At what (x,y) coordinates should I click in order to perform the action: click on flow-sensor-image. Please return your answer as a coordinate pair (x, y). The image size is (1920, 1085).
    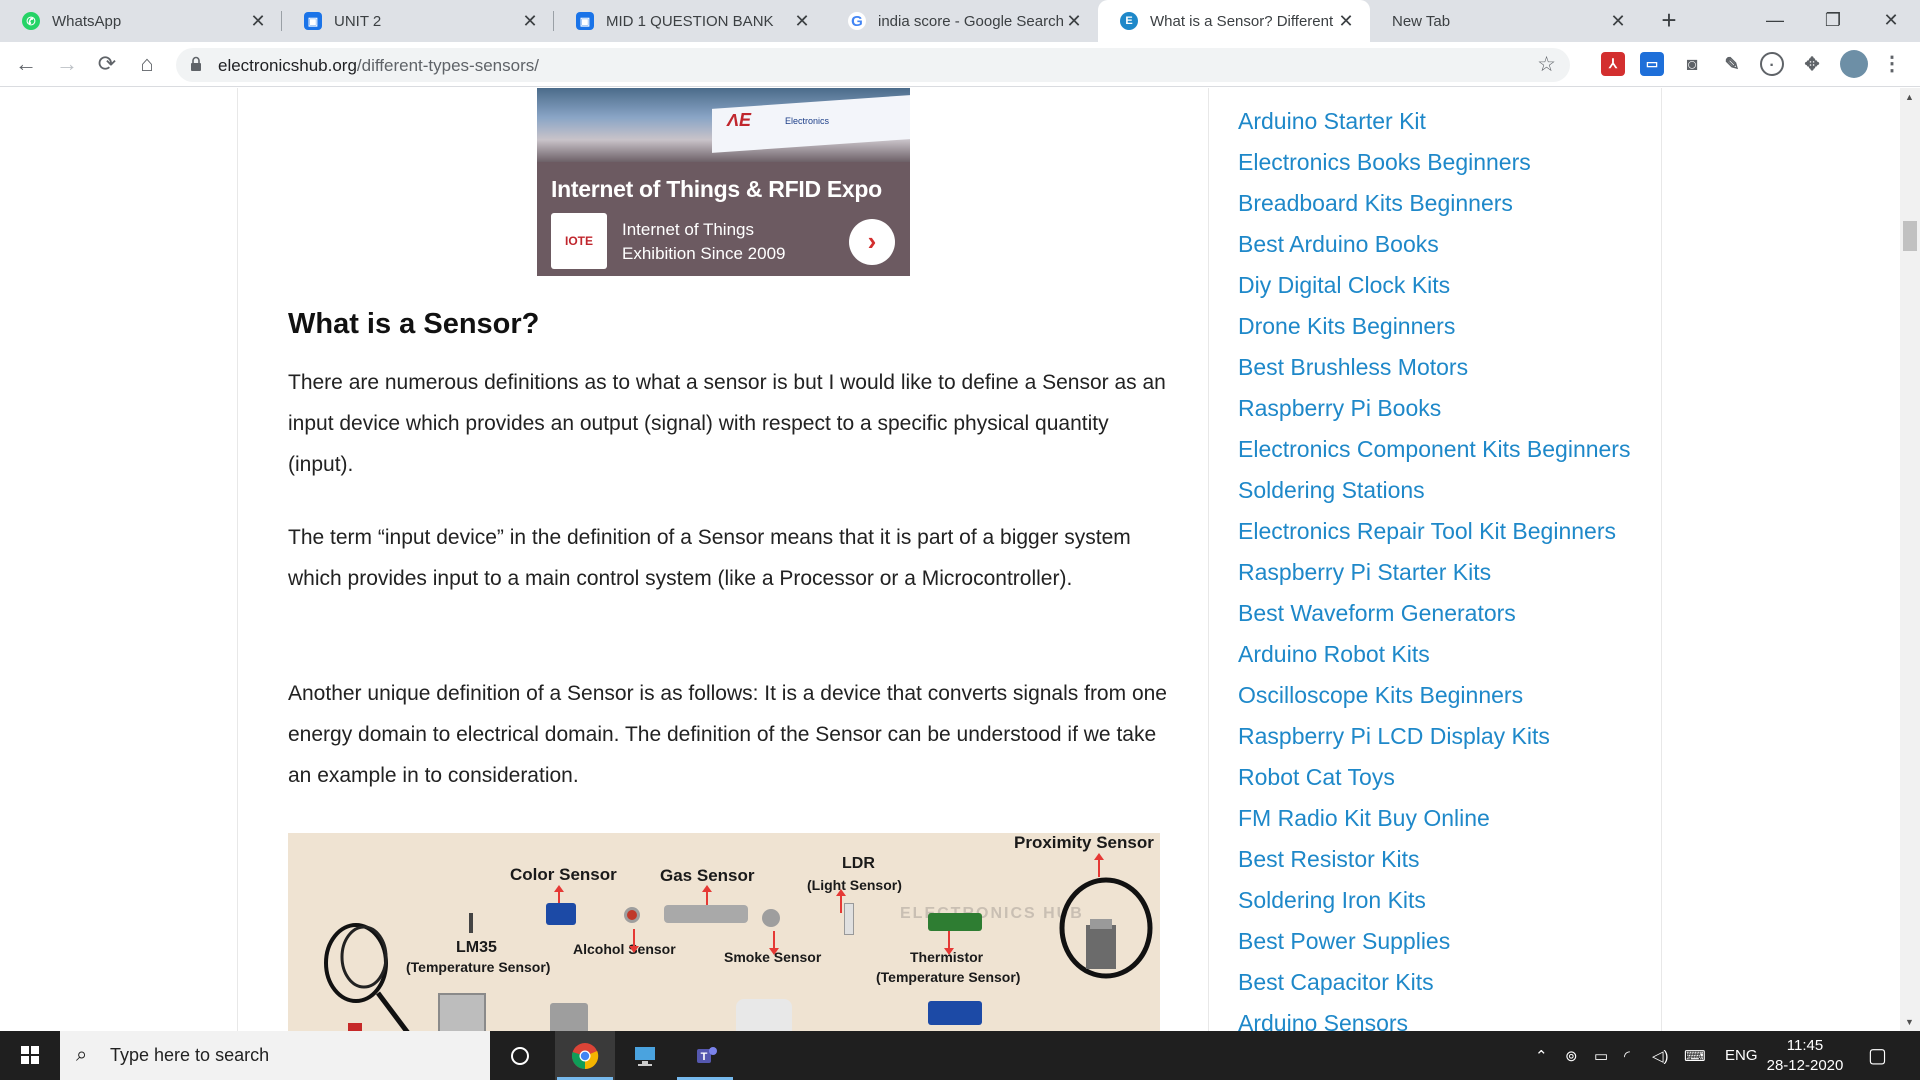
    Looking at the image, I should click on (764, 1015).